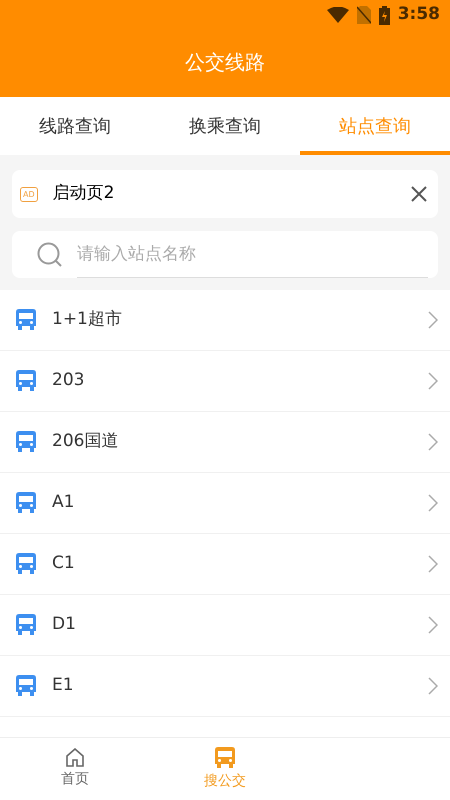 The height and width of the screenshot is (800, 450). What do you see at coordinates (86, 442) in the screenshot?
I see `station-name: 206国道` at bounding box center [86, 442].